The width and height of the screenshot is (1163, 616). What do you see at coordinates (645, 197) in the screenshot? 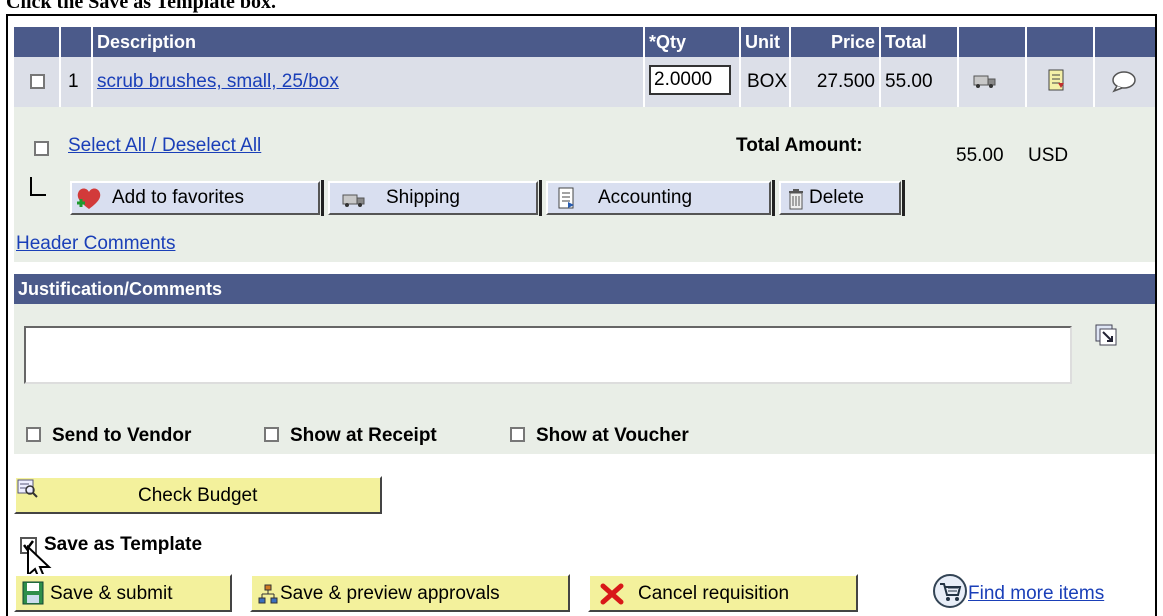
I see `accounting-label: Accounting` at bounding box center [645, 197].